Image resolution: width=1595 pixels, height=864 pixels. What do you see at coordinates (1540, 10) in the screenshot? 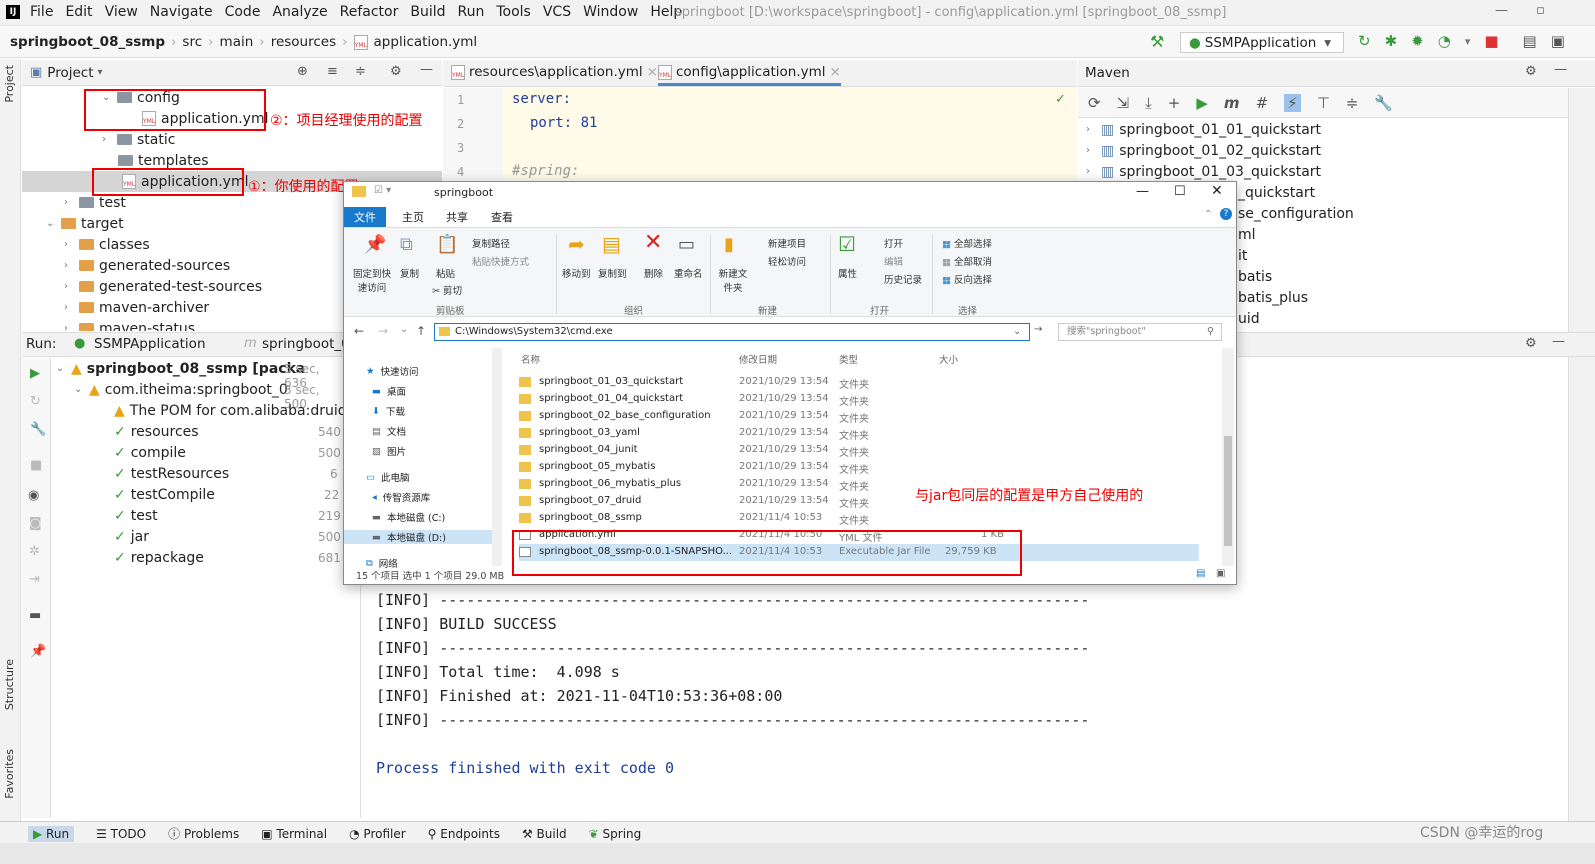
I see `restore-icon: ▫` at bounding box center [1540, 10].